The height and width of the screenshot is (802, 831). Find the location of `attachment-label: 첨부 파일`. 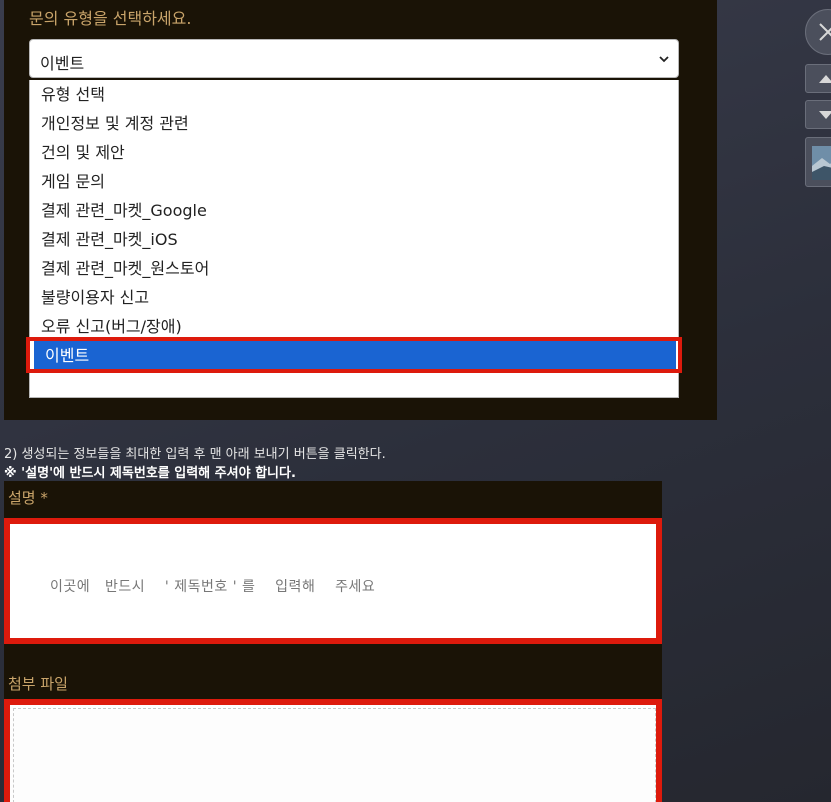

attachment-label: 첨부 파일 is located at coordinates (38, 684).